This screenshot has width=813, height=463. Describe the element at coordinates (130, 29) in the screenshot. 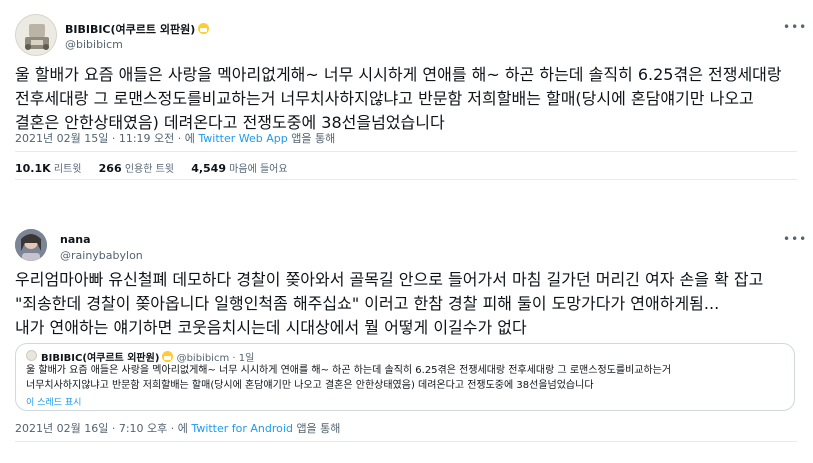

I see `display-name-text: BIBIBIC(여쿠르트 외판원)` at that location.